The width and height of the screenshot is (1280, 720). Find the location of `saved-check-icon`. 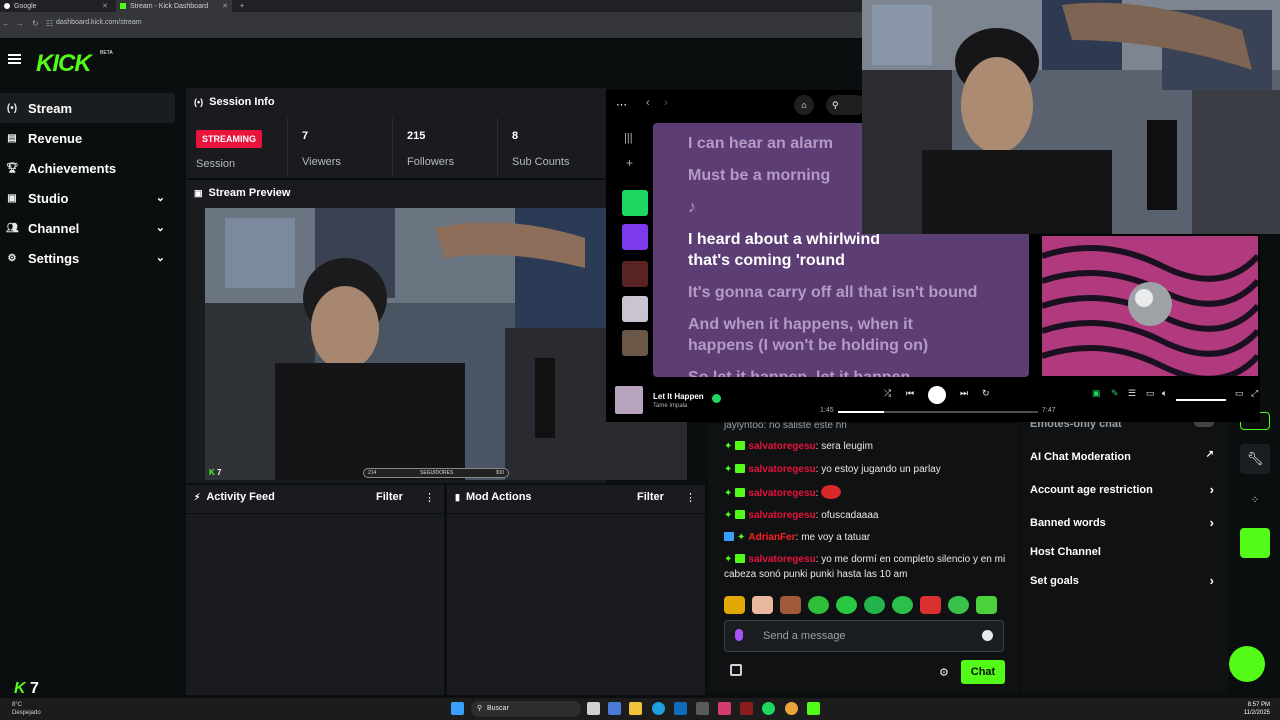

saved-check-icon is located at coordinates (716, 398).